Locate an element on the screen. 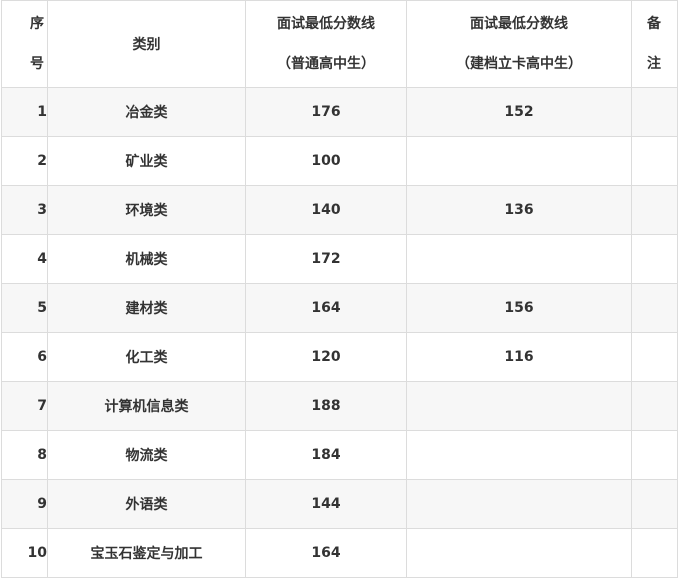 The image size is (679, 579). cell-score-regular: 120 is located at coordinates (326, 357).